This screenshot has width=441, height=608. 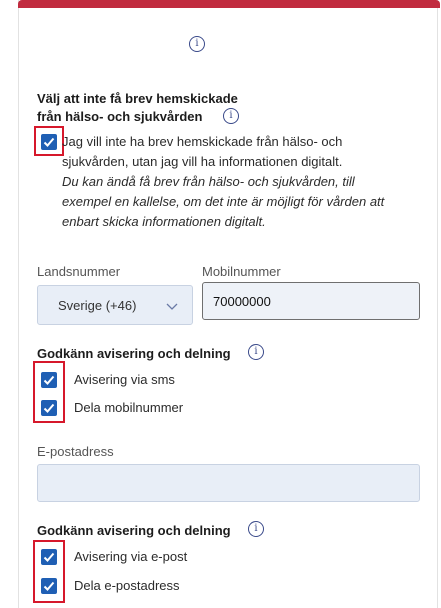 I want to click on letters-note-line3: enbart skicka informationen digitalt., so click(x=164, y=221).